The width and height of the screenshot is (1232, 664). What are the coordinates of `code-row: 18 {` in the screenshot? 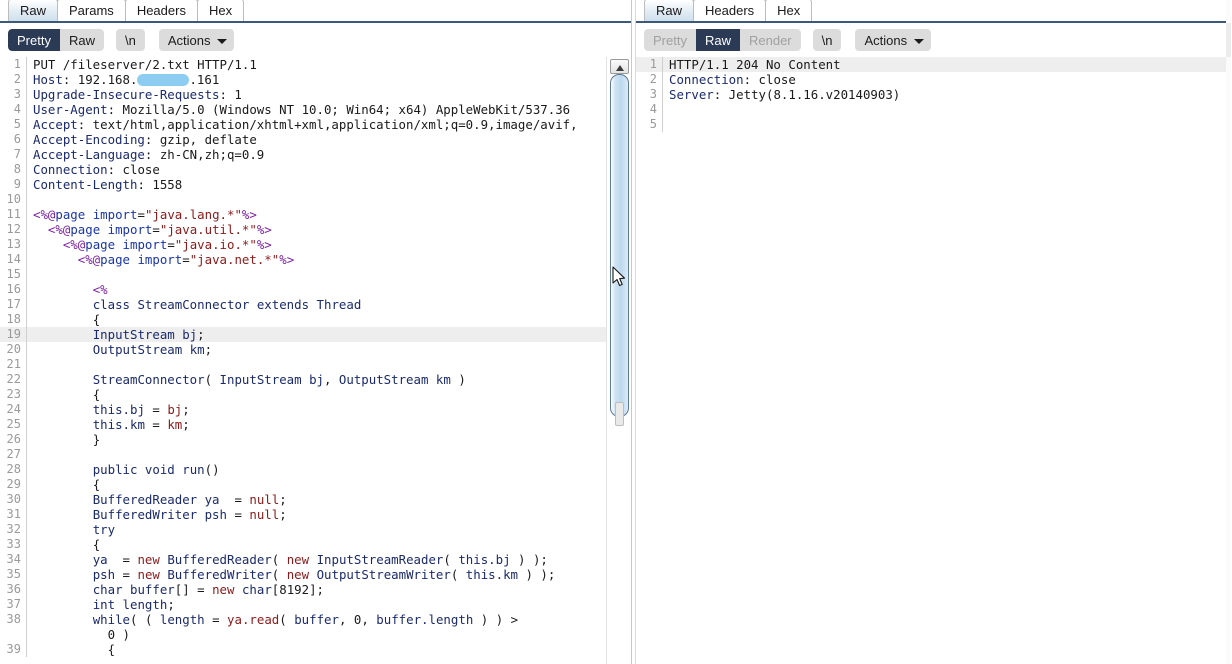 It's located at (303, 319).